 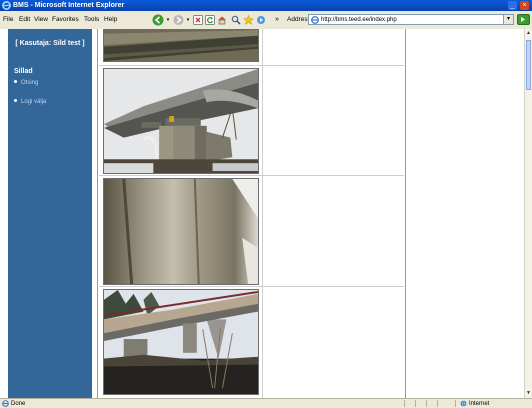 I want to click on media-icon, so click(x=261, y=20).